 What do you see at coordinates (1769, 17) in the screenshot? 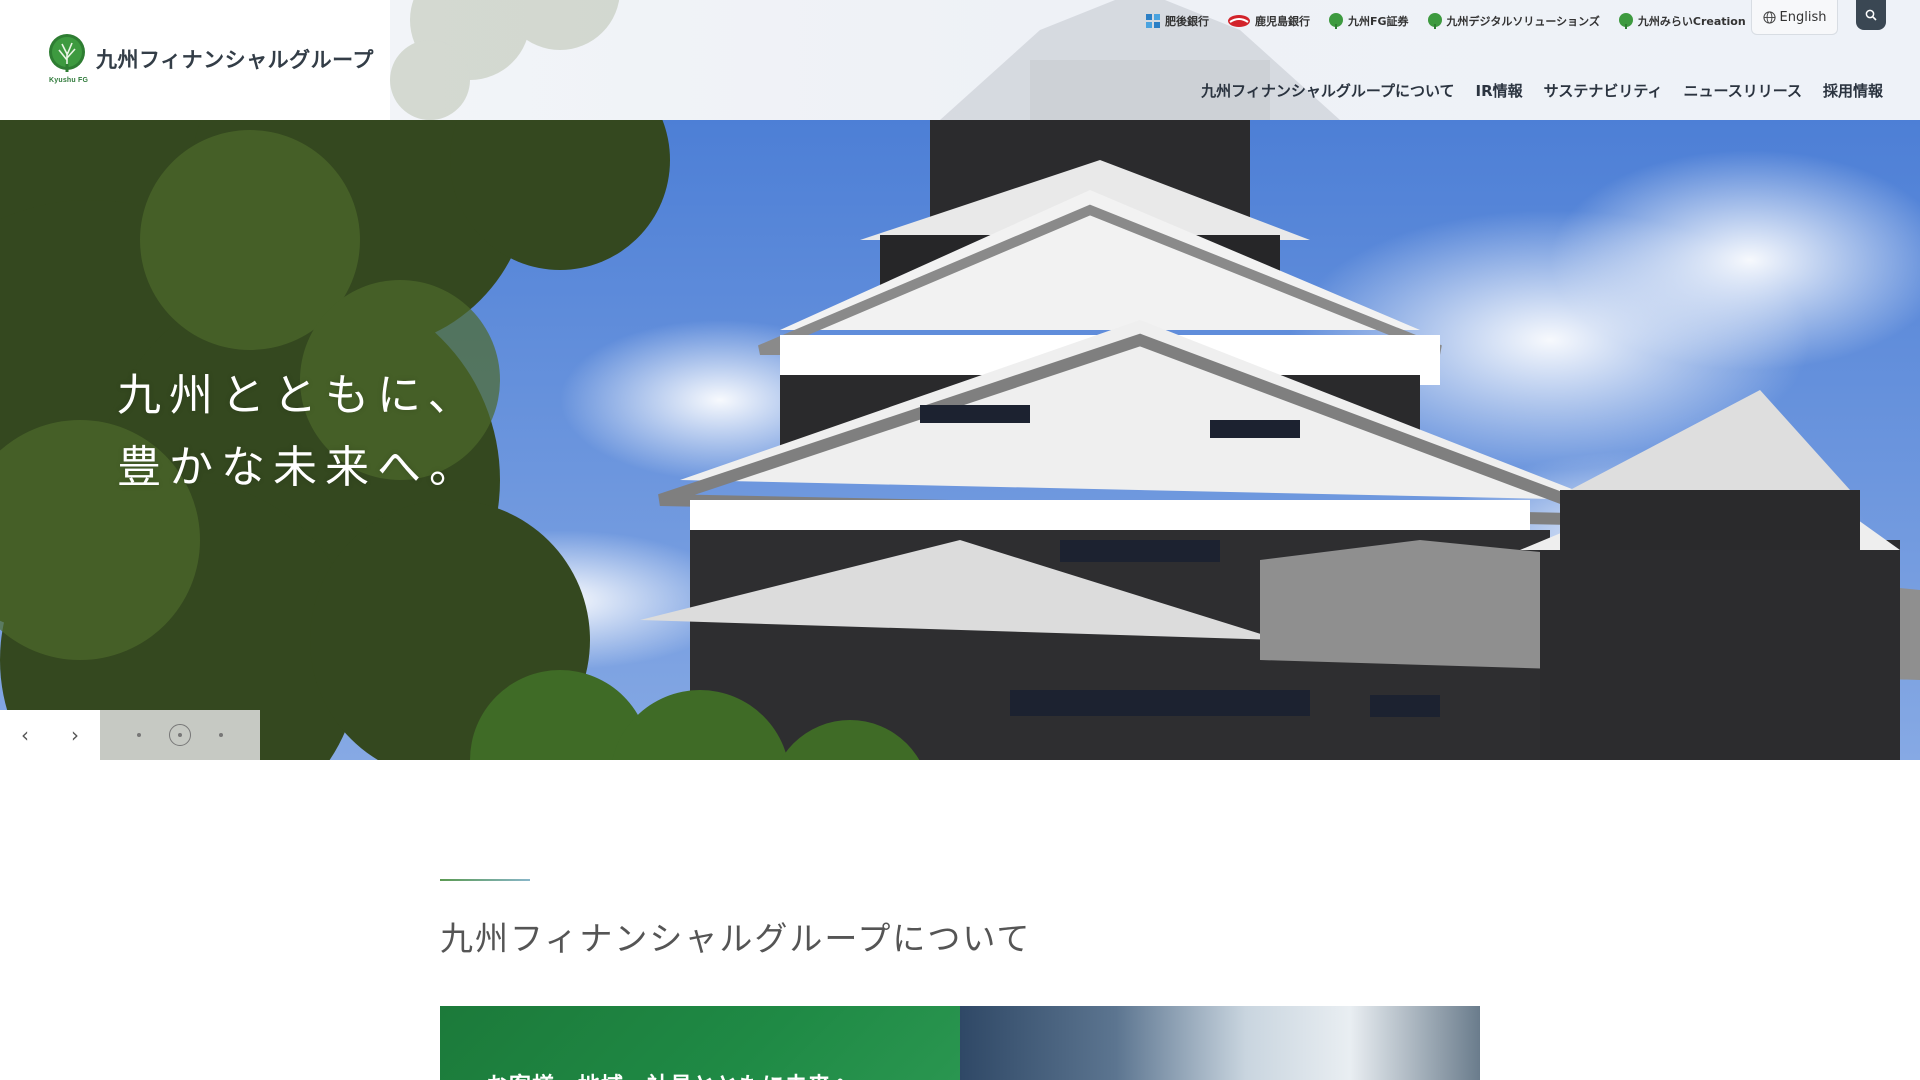
I see `globe-icon` at bounding box center [1769, 17].